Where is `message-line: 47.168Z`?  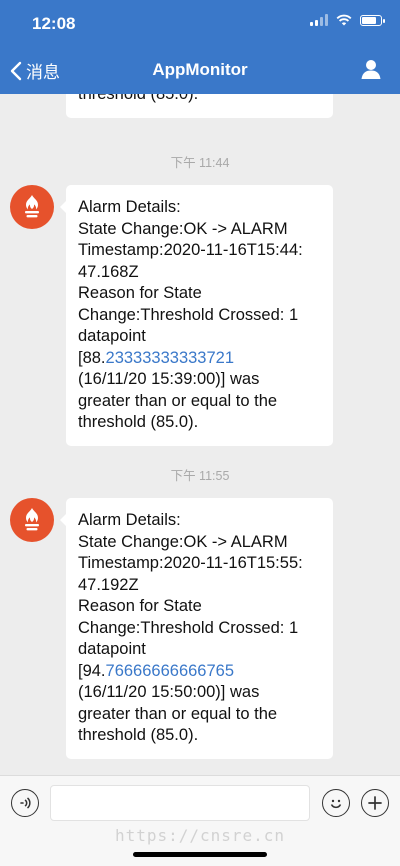
message-line: 47.168Z is located at coordinates (108, 271).